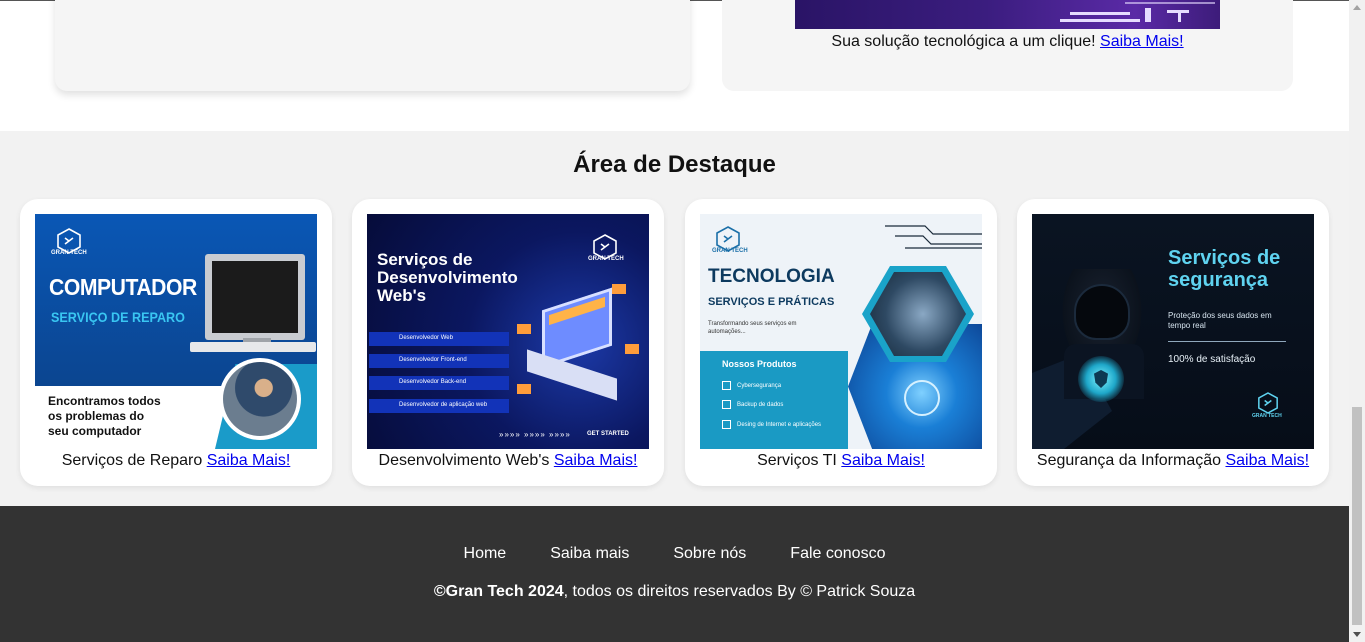 Image resolution: width=1365 pixels, height=642 pixels. Describe the element at coordinates (118, 317) in the screenshot. I see `image-subheading: SERVIÇO DE REPARO` at that location.